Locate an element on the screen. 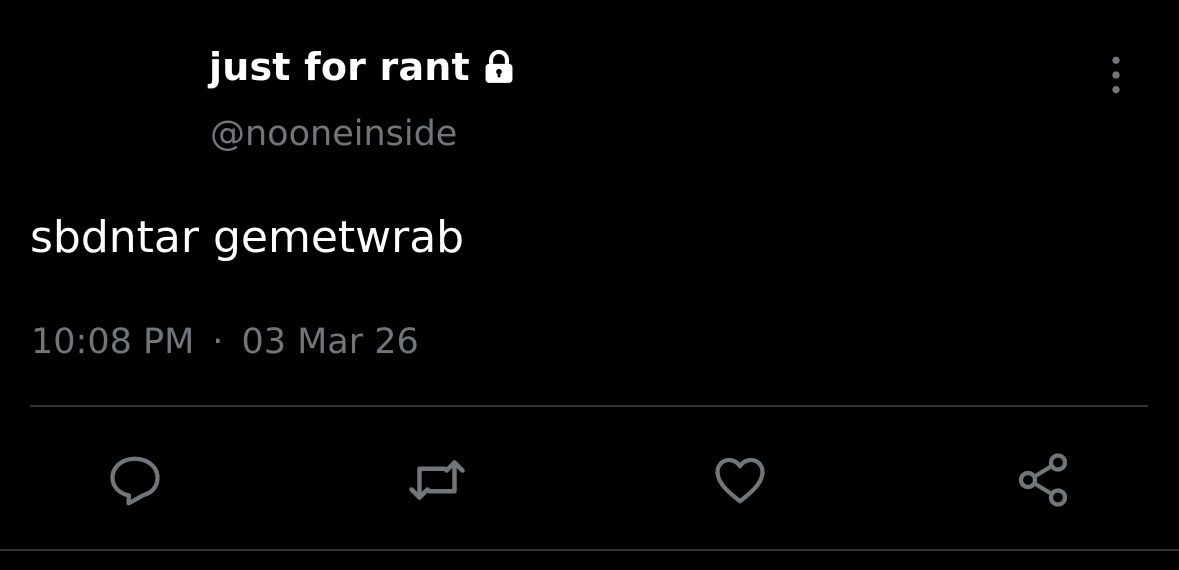  share-icon is located at coordinates (1043, 480).